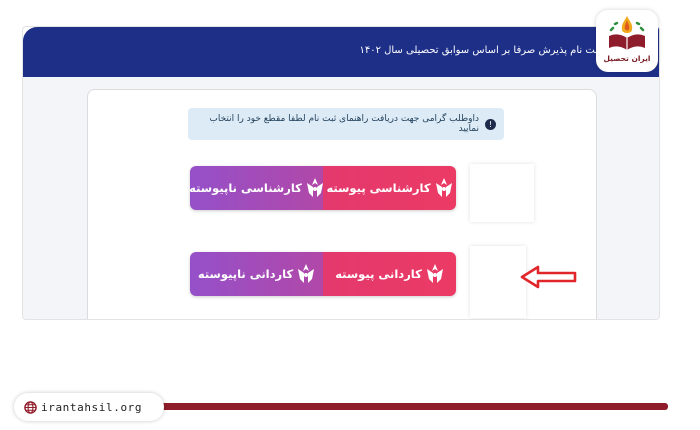  I want to click on info-icon: !, so click(490, 124).